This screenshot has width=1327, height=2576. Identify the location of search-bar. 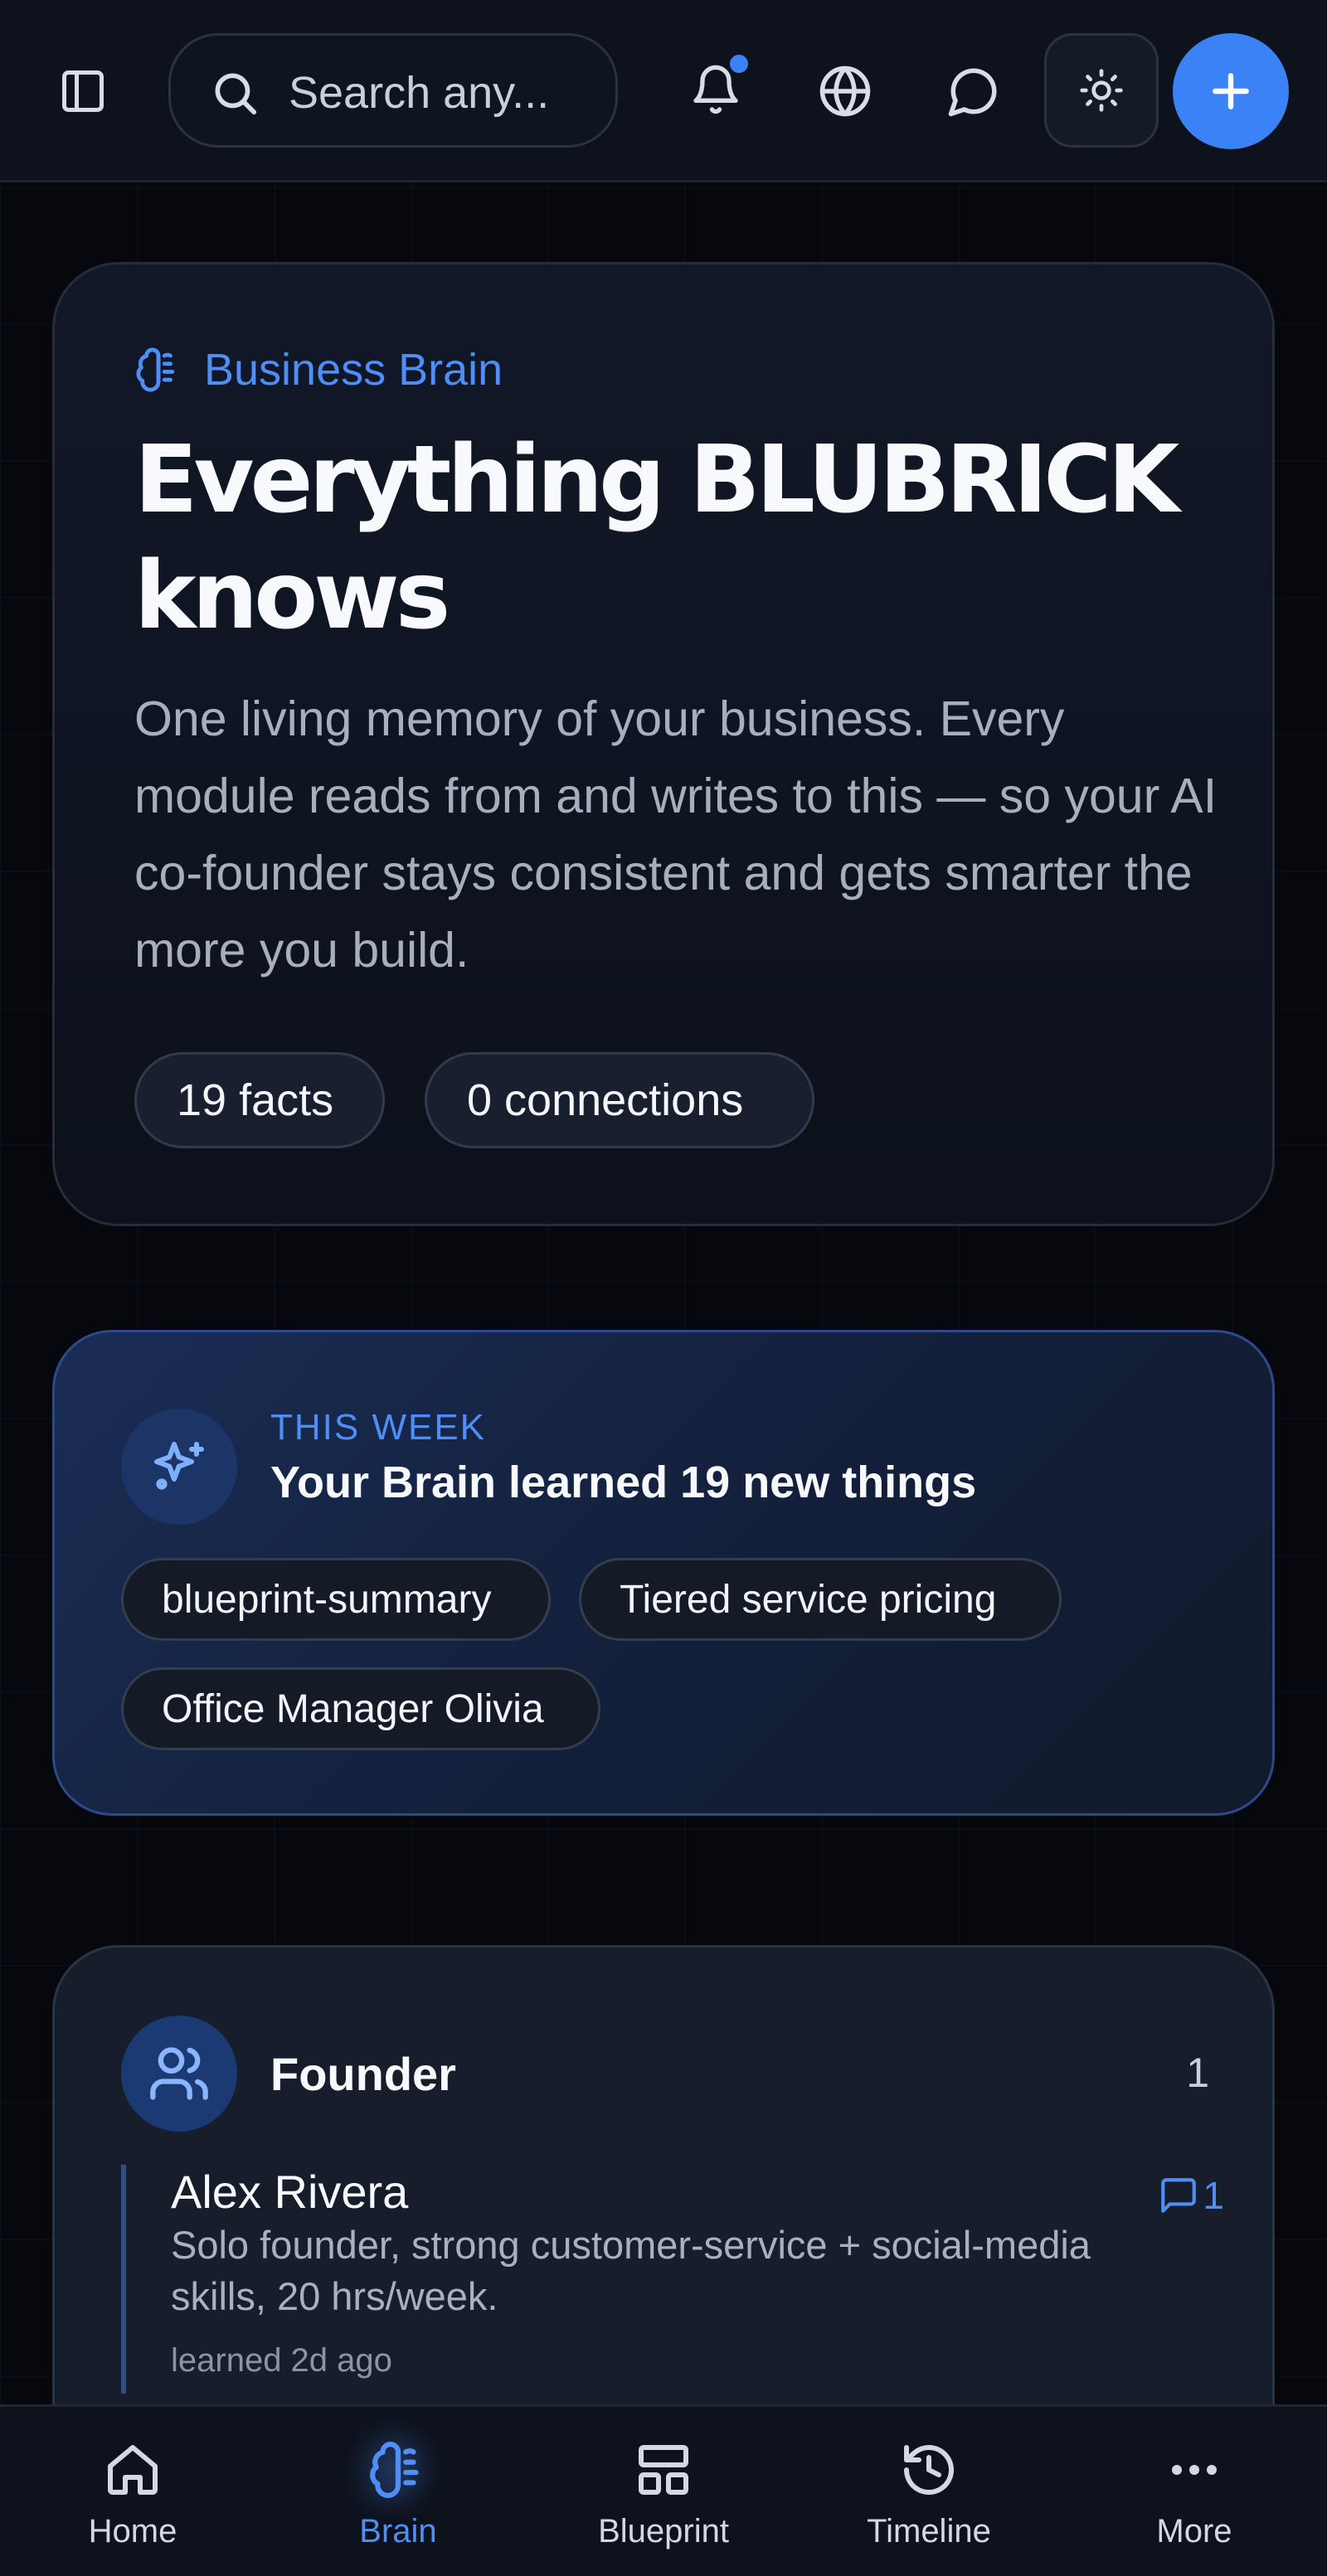
(393, 90).